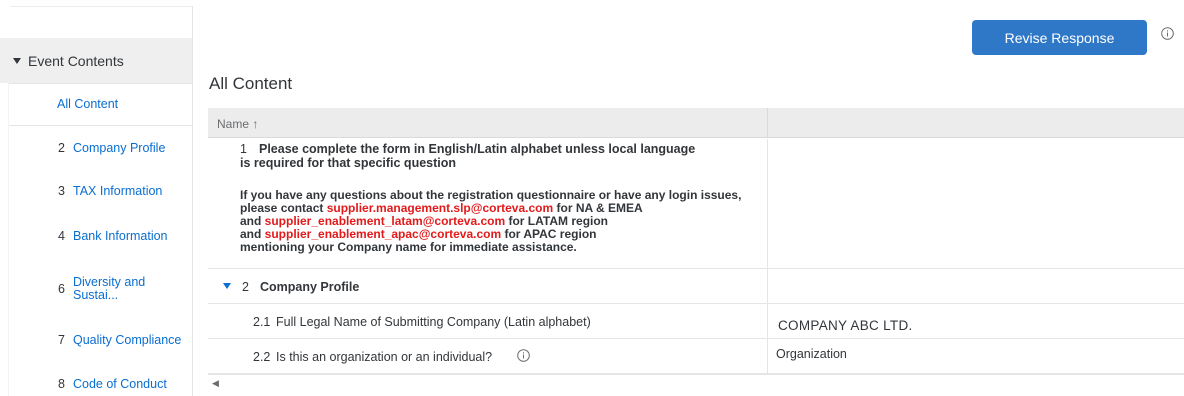 The width and height of the screenshot is (1184, 396). Describe the element at coordinates (61, 148) in the screenshot. I see `sidebar-item-number: 2` at that location.